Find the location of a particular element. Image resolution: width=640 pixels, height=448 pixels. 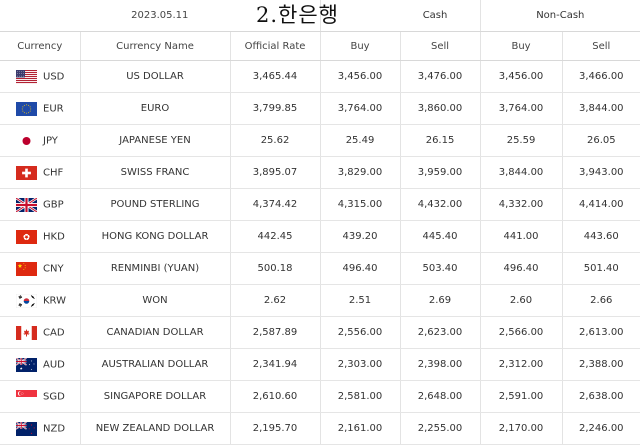

official-rate: 3,465.44 is located at coordinates (275, 76).